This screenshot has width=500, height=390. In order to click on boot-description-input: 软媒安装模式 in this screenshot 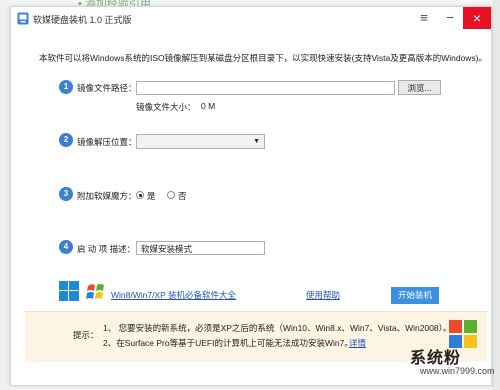, I will do `click(200, 248)`.